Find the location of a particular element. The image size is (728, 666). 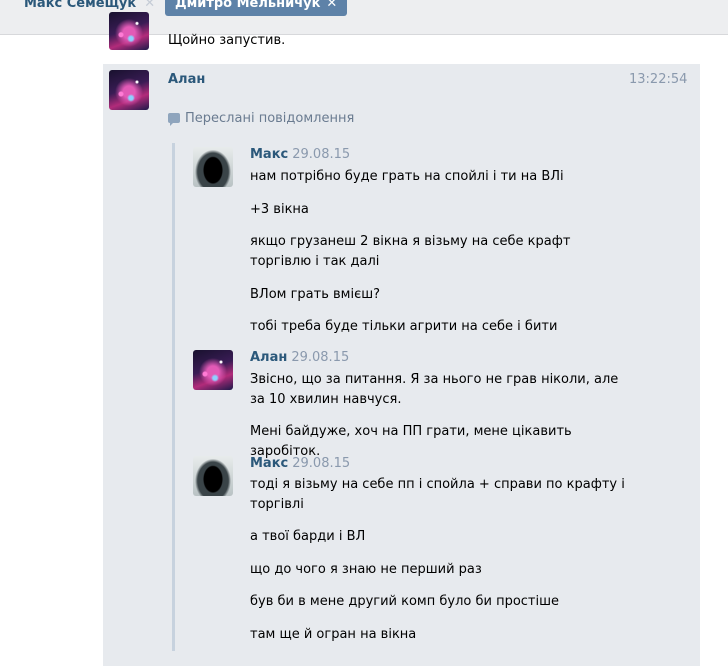

message-text: +3 вікна is located at coordinates (279, 209).